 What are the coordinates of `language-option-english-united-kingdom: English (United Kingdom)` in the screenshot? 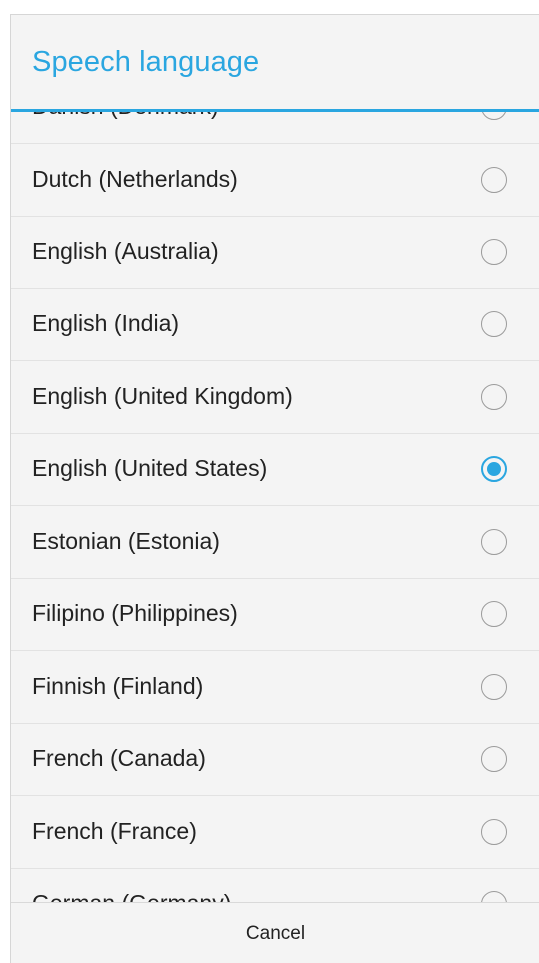 It's located at (275, 398).